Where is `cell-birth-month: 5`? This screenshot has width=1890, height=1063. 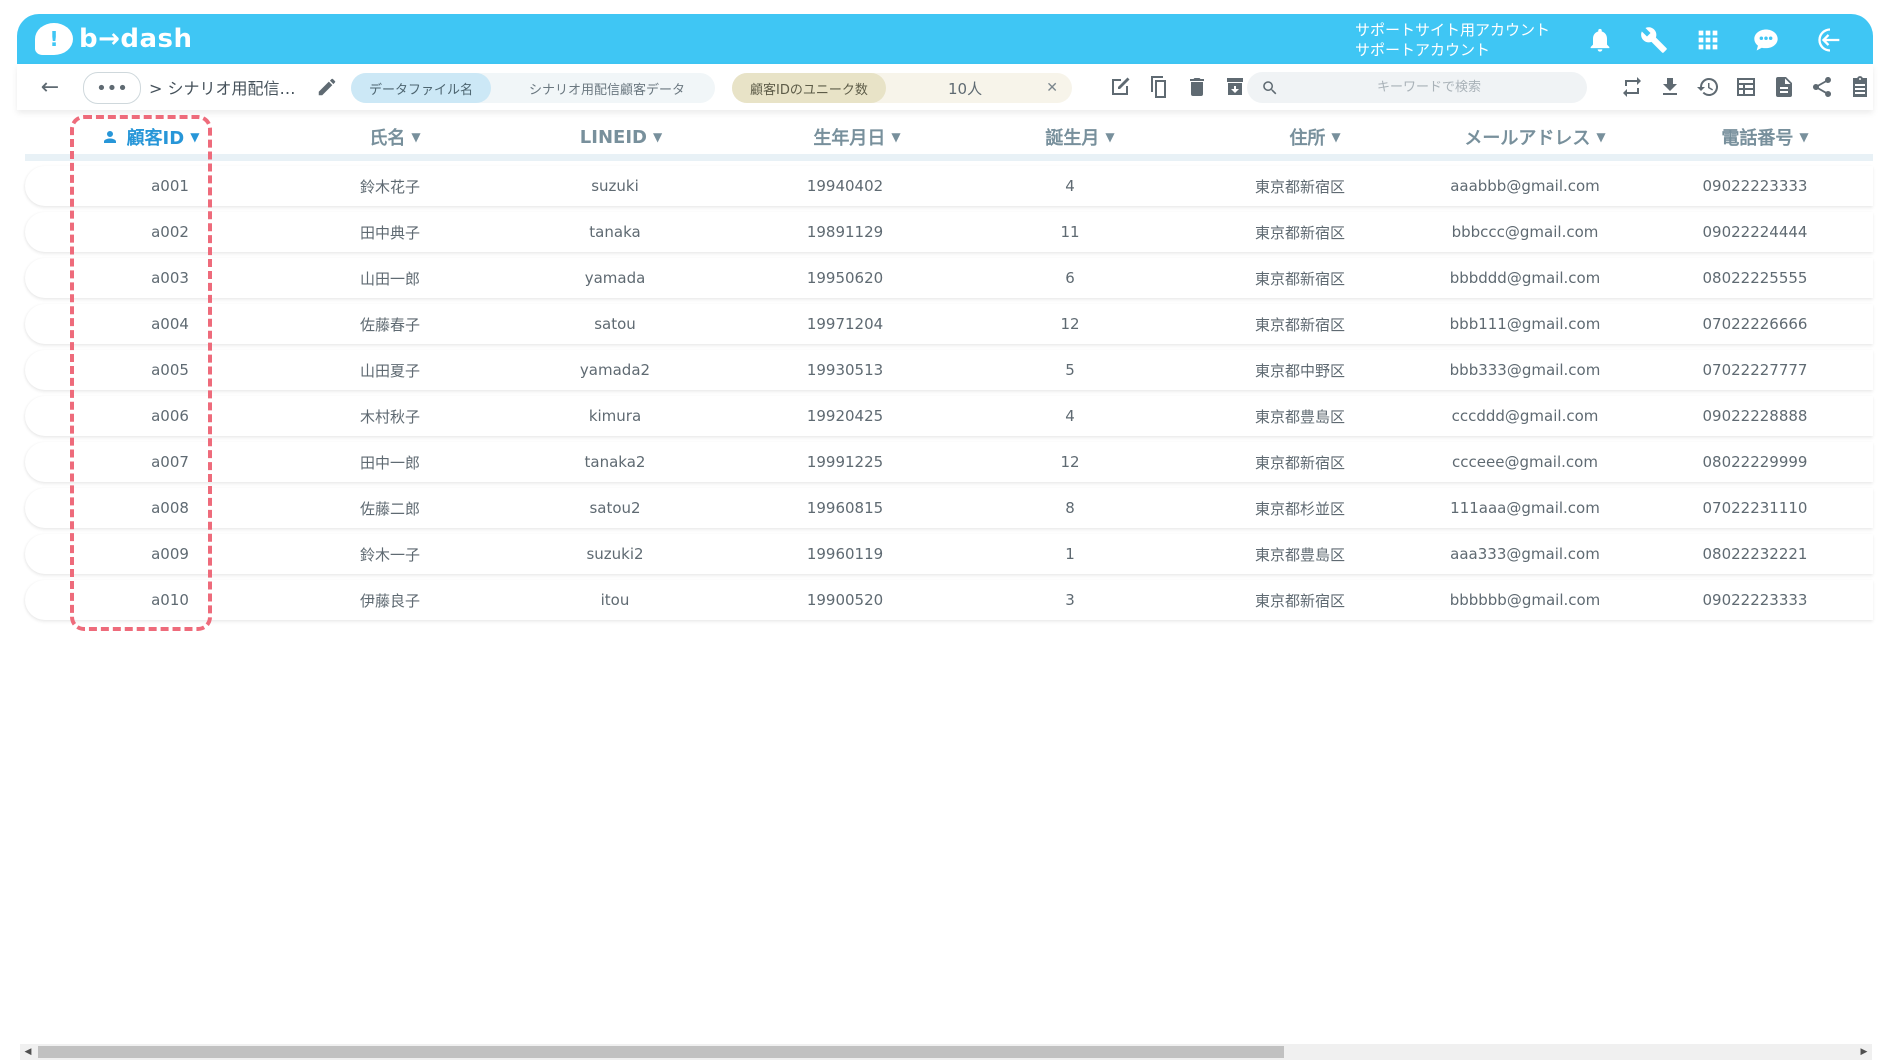
cell-birth-month: 5 is located at coordinates (1070, 370).